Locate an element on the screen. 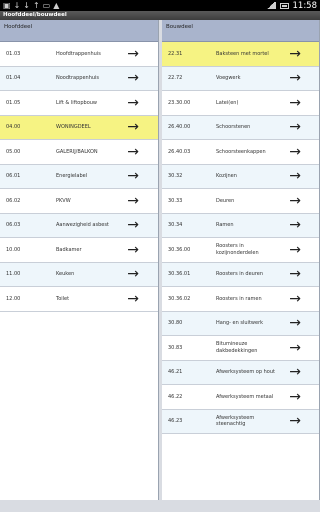  item-code: 26.40.00 is located at coordinates (179, 127).